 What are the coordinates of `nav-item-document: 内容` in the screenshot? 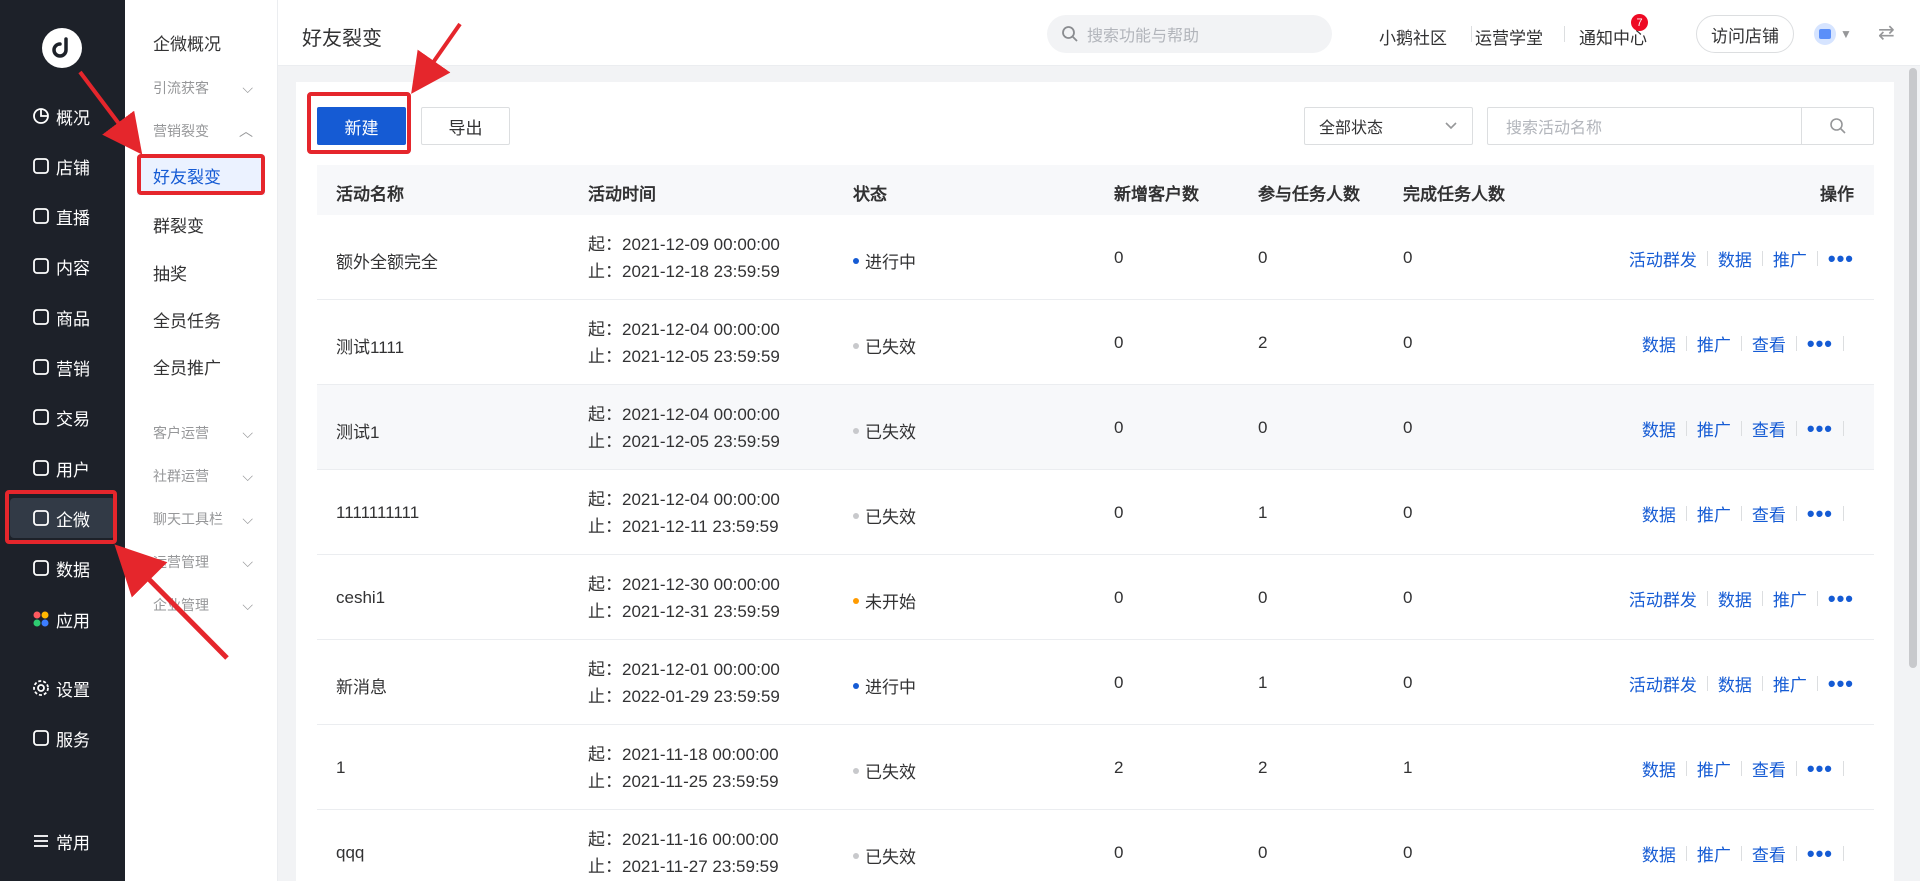 It's located at (62, 266).